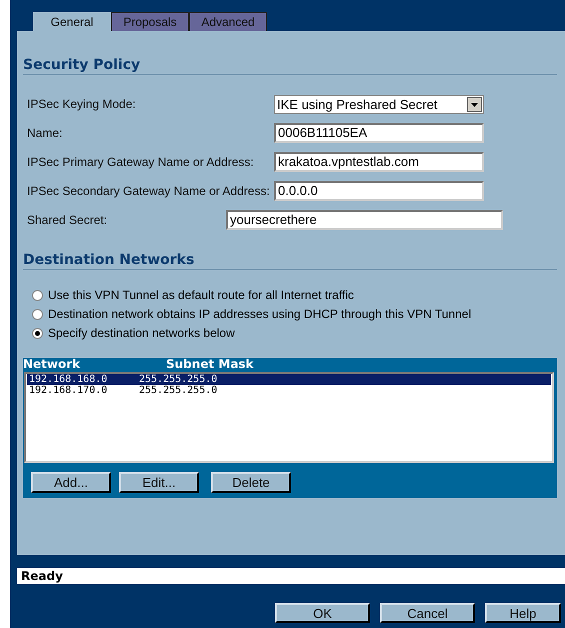  I want to click on input-field: yoursecrethere, so click(364, 220).